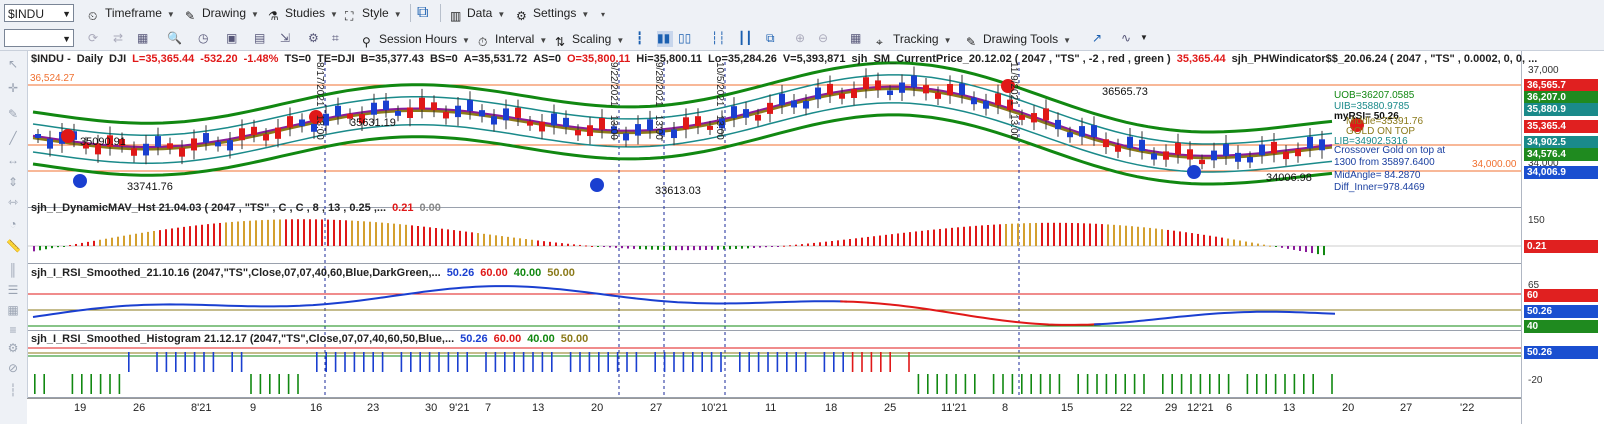  Describe the element at coordinates (1200, 408) in the screenshot. I see `x-tick-label: 12'21` at that location.